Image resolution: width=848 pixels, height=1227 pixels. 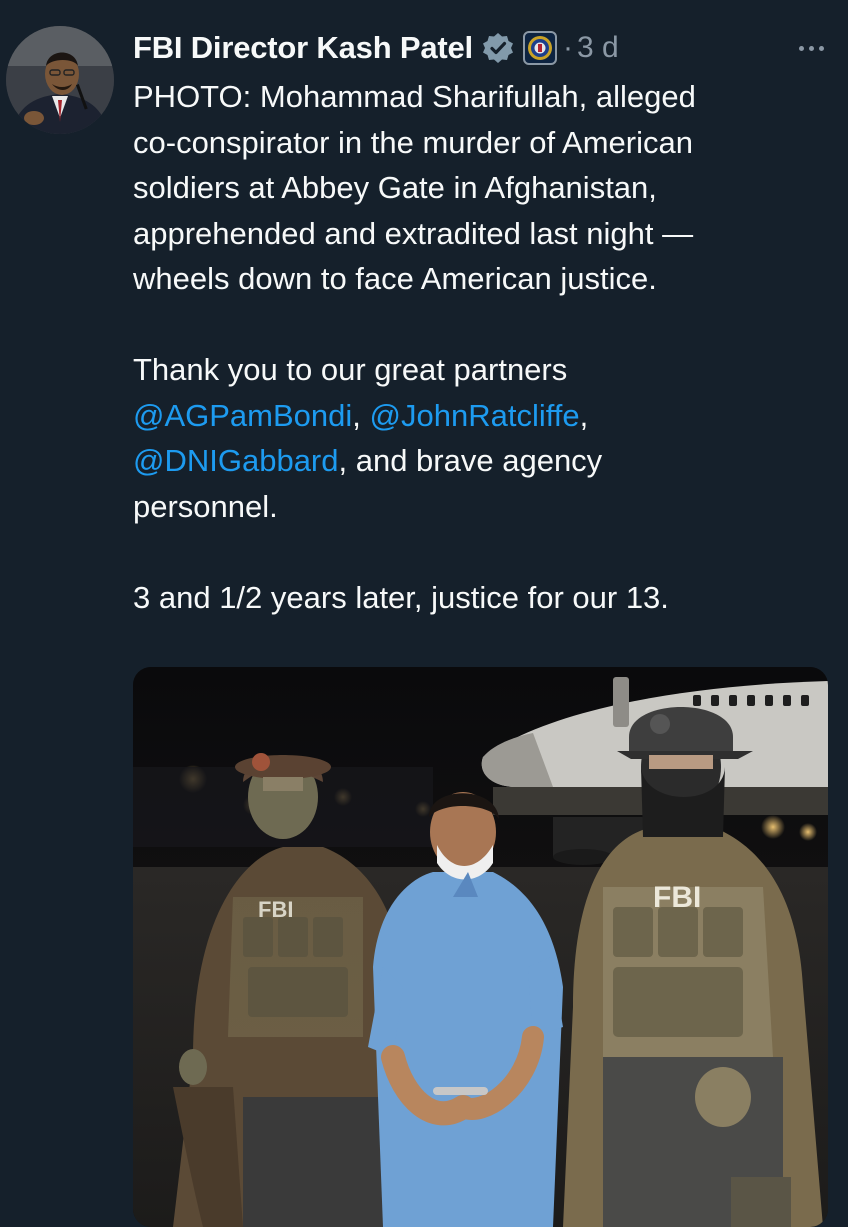 What do you see at coordinates (413, 142) in the screenshot?
I see `tweet-line: co-conspirator in the murder of American` at bounding box center [413, 142].